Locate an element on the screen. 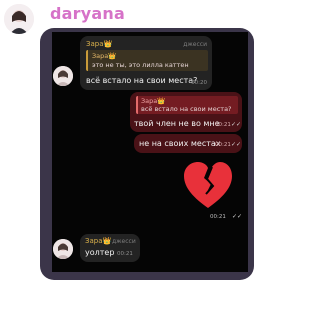  message-time: 00:20 is located at coordinates (199, 83).